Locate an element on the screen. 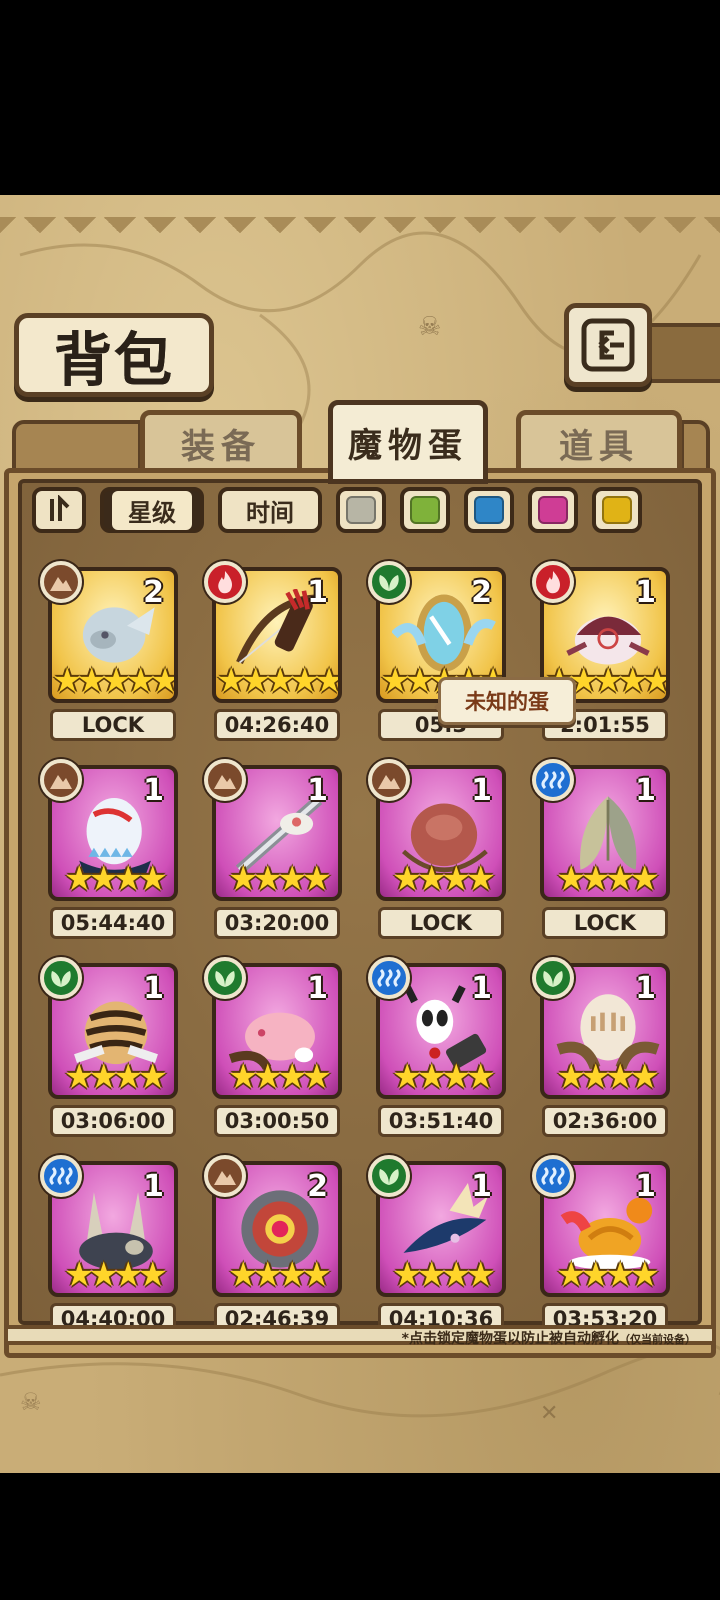  filter-color-gray is located at coordinates (361, 510).